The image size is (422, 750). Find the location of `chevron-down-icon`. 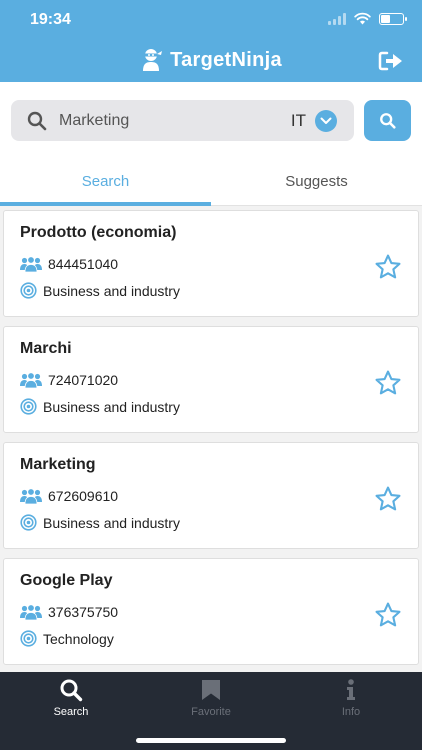

chevron-down-icon is located at coordinates (326, 120).